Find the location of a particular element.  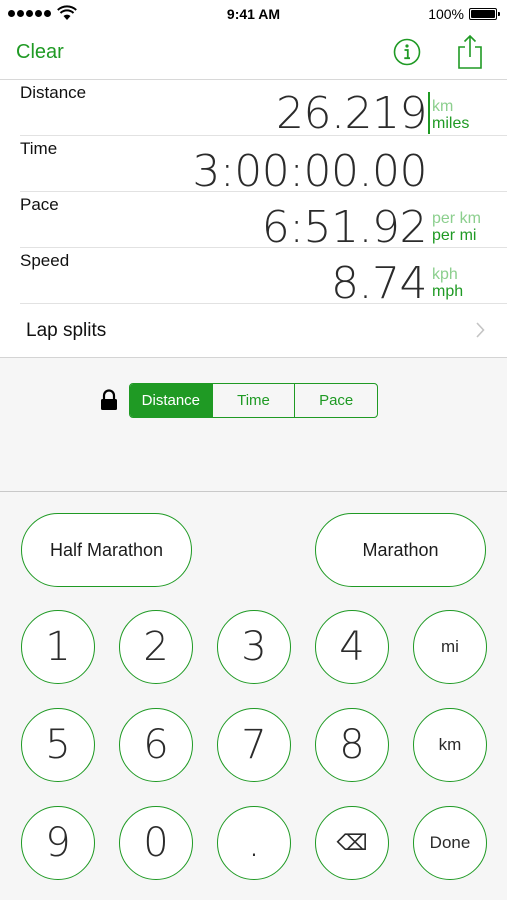

key-8: 8 is located at coordinates (352, 745).